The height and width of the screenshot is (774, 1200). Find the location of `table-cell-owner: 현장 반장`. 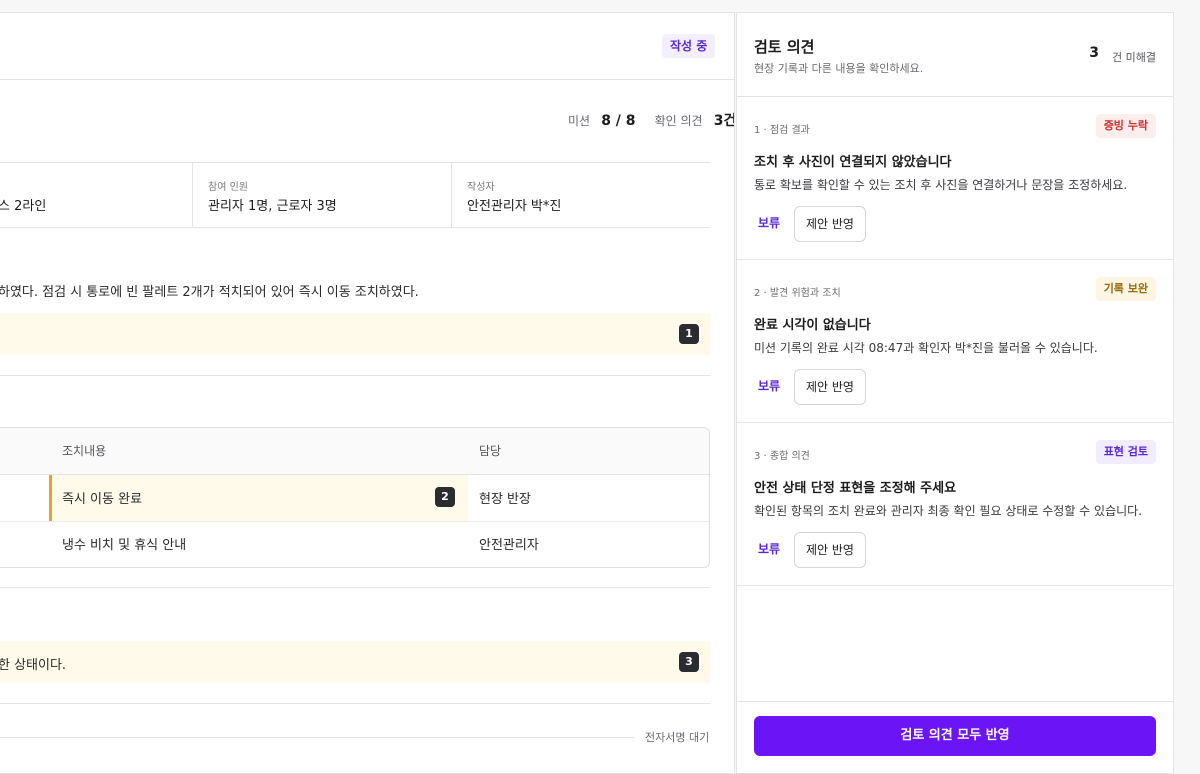

table-cell-owner: 현장 반장 is located at coordinates (505, 499).